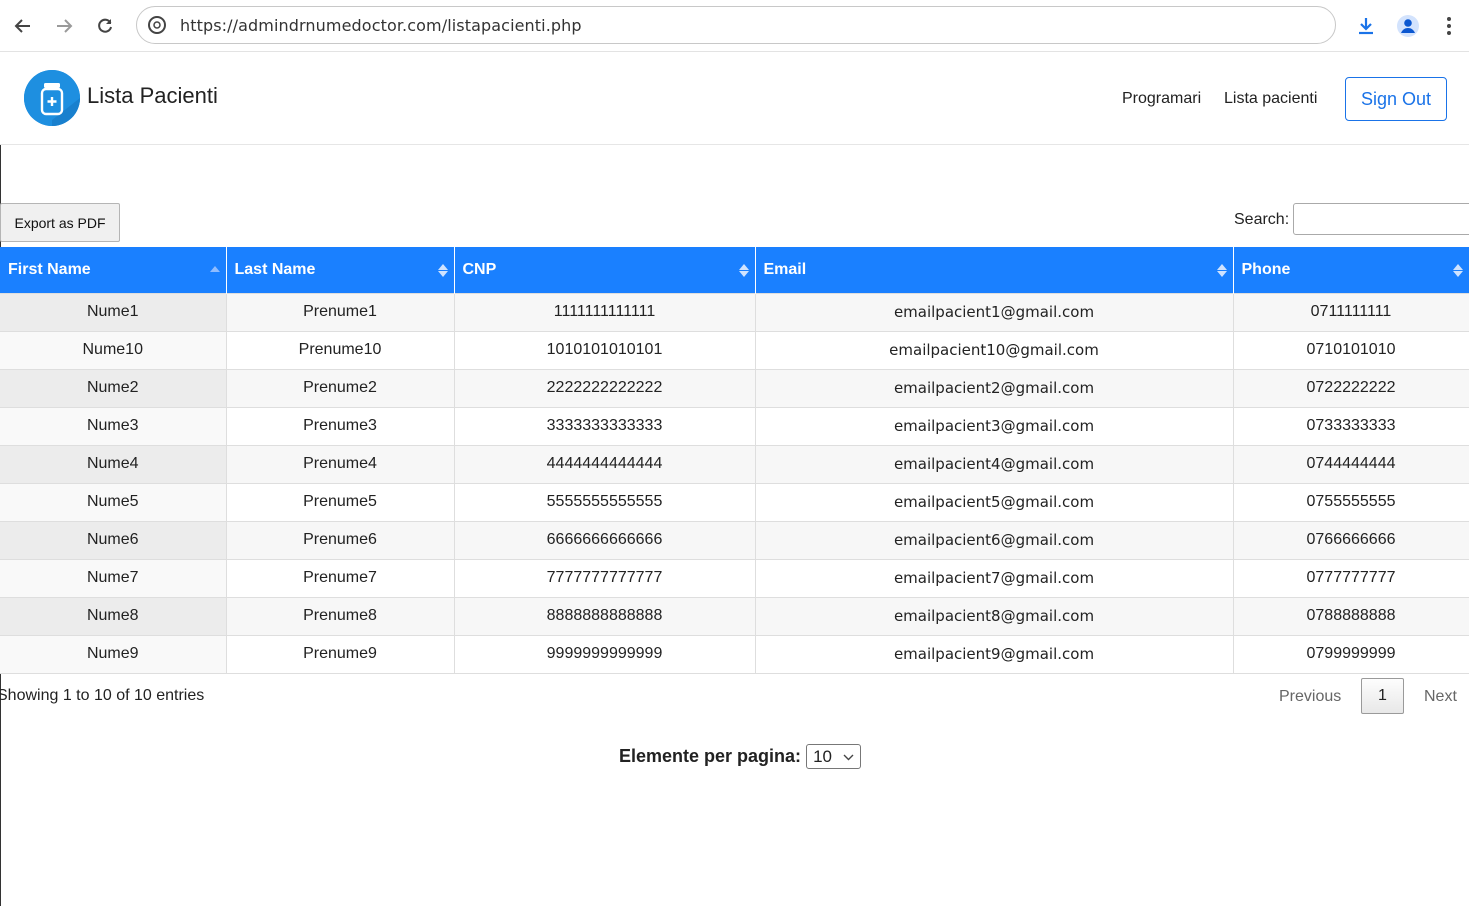  Describe the element at coordinates (1351, 577) in the screenshot. I see `cell-phone: 0777777777` at that location.